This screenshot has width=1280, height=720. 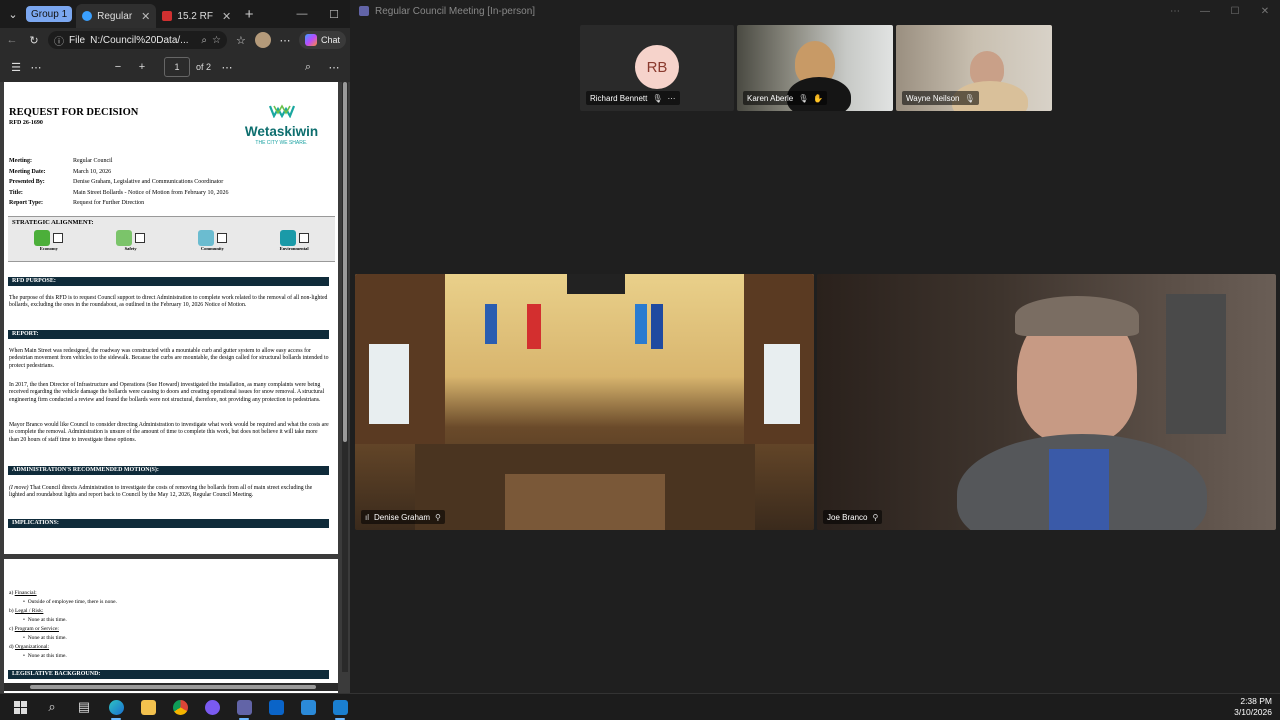 I want to click on chat-label: Chat, so click(x=330, y=40).